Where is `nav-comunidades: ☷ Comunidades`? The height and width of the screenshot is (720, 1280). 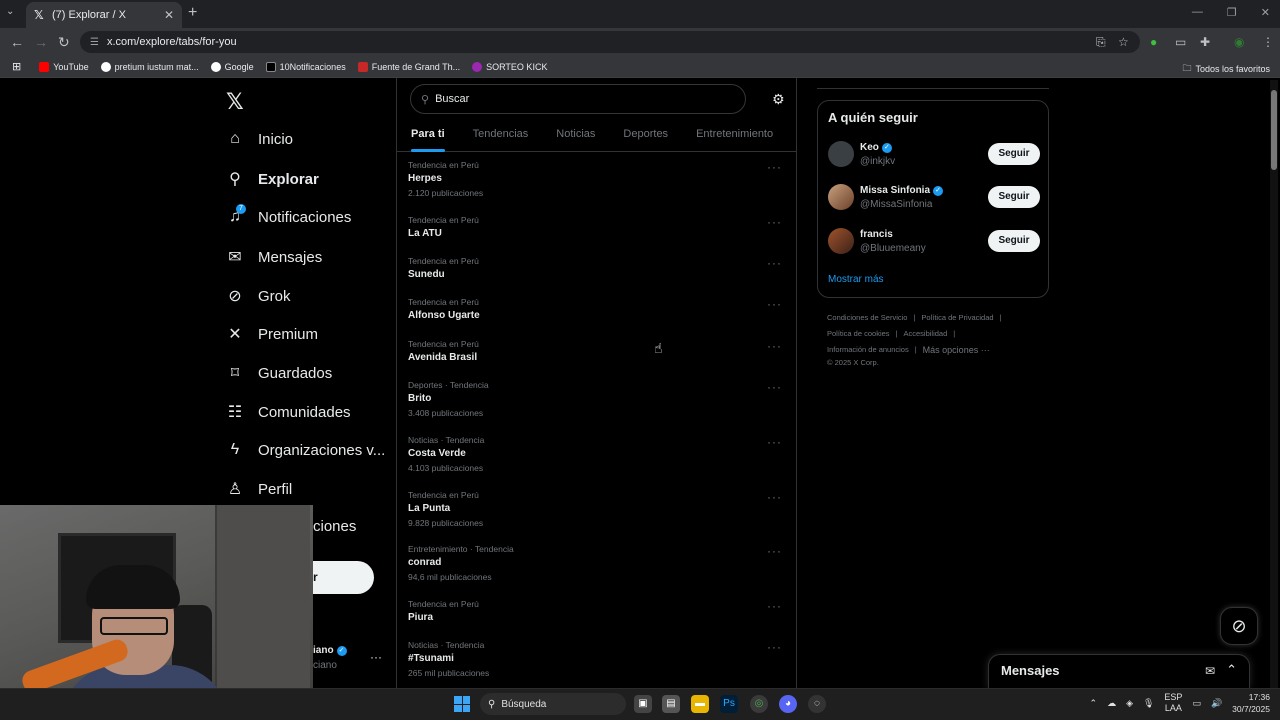
nav-comunidades: ☷ Comunidades is located at coordinates (288, 412).